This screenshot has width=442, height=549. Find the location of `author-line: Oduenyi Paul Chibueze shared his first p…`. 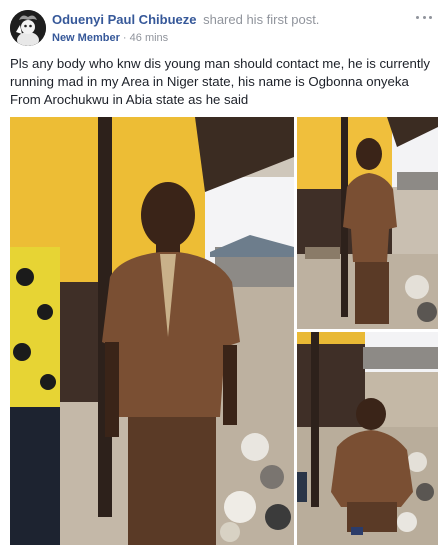

author-line: Oduenyi Paul Chibueze shared his first p… is located at coordinates (185, 19).